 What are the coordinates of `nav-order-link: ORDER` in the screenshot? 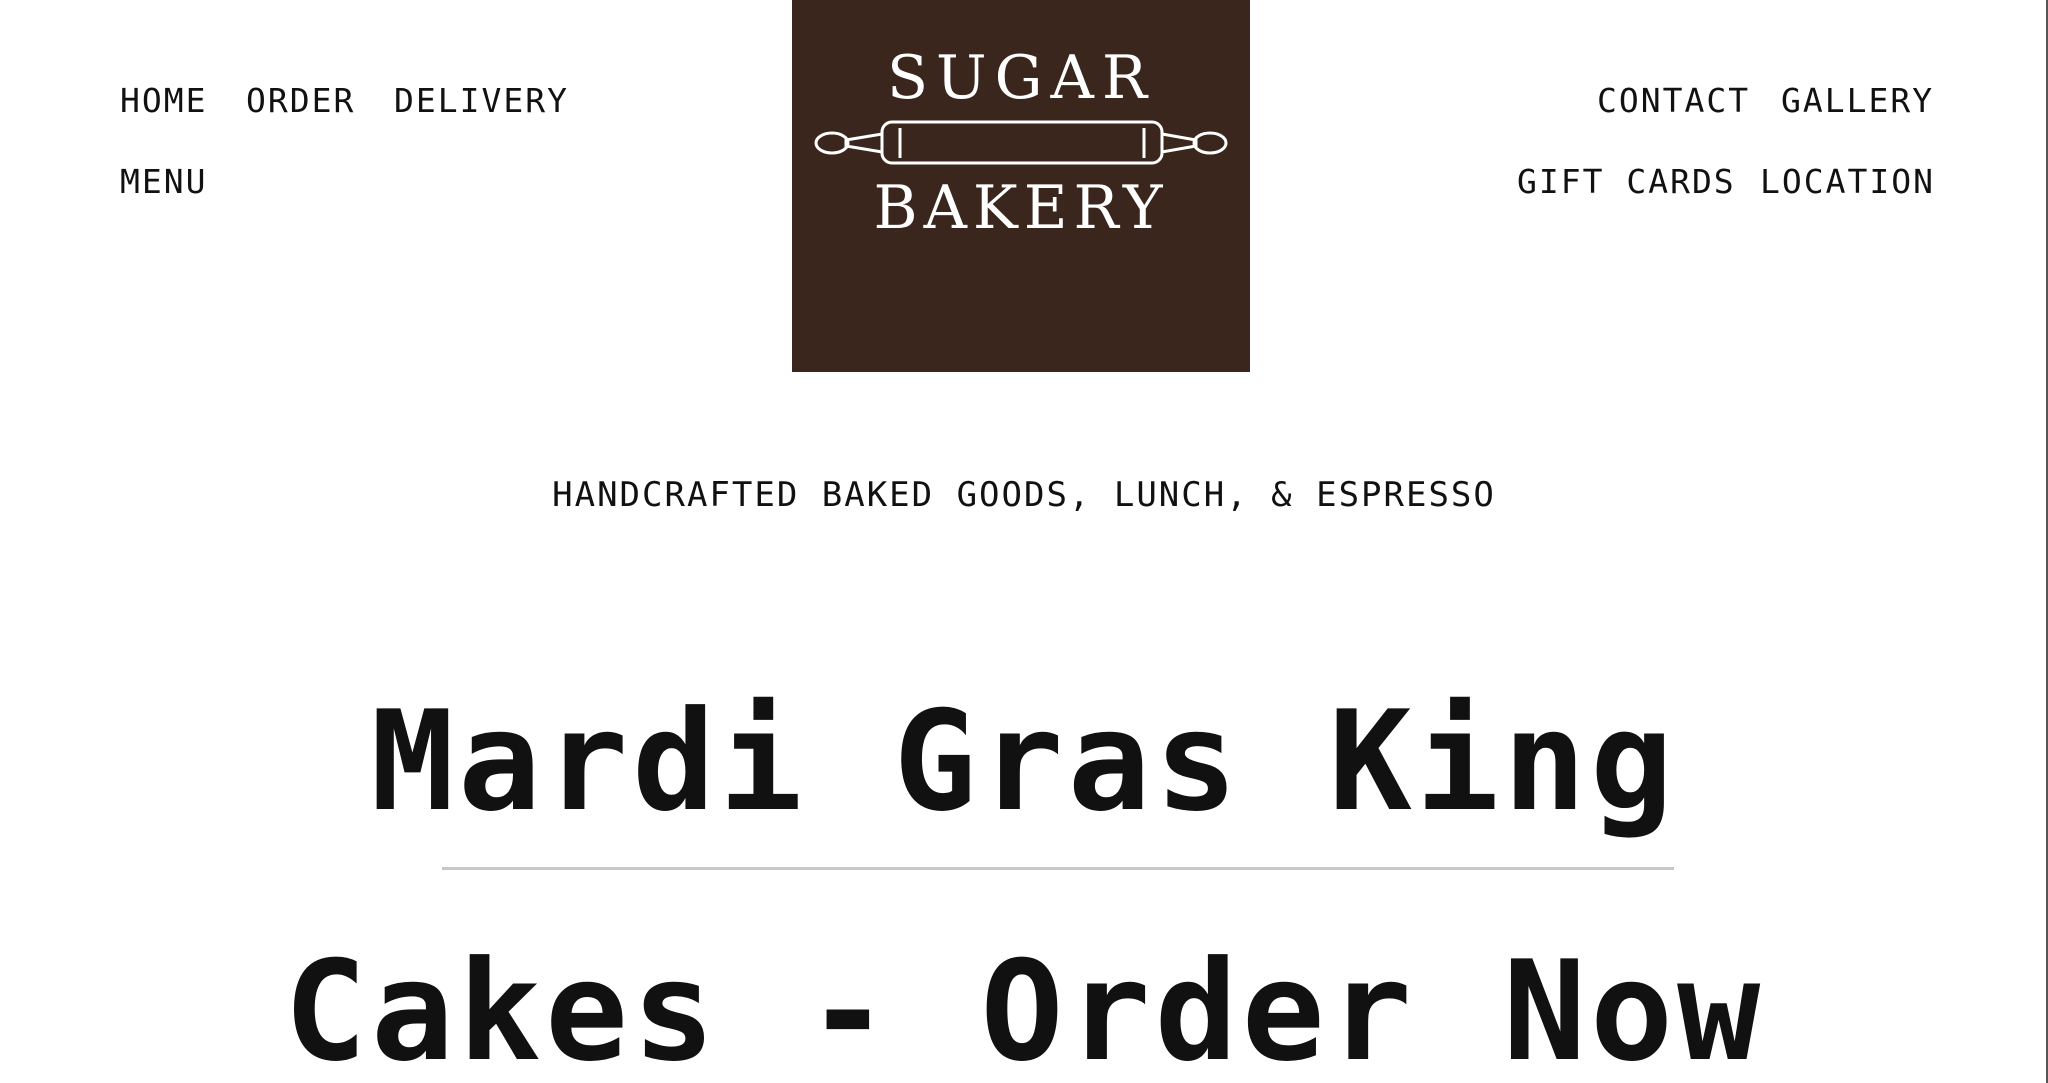 It's located at (300, 100).